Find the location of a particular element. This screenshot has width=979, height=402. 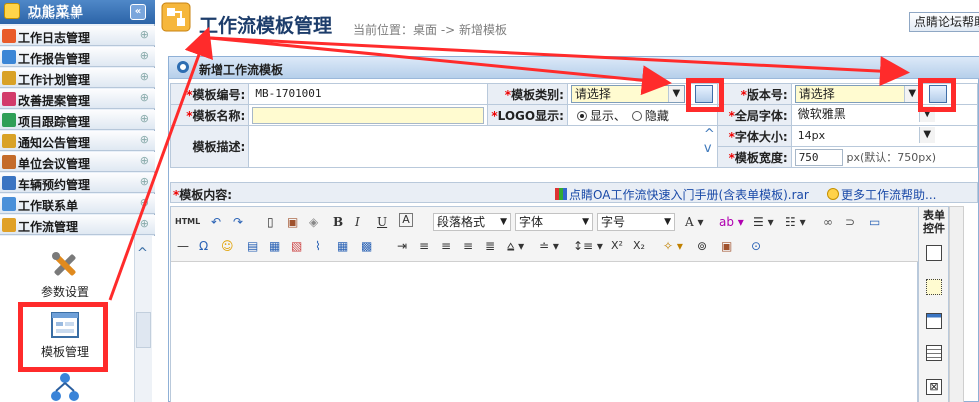

arrow-to-version is located at coordinates (559, 61).